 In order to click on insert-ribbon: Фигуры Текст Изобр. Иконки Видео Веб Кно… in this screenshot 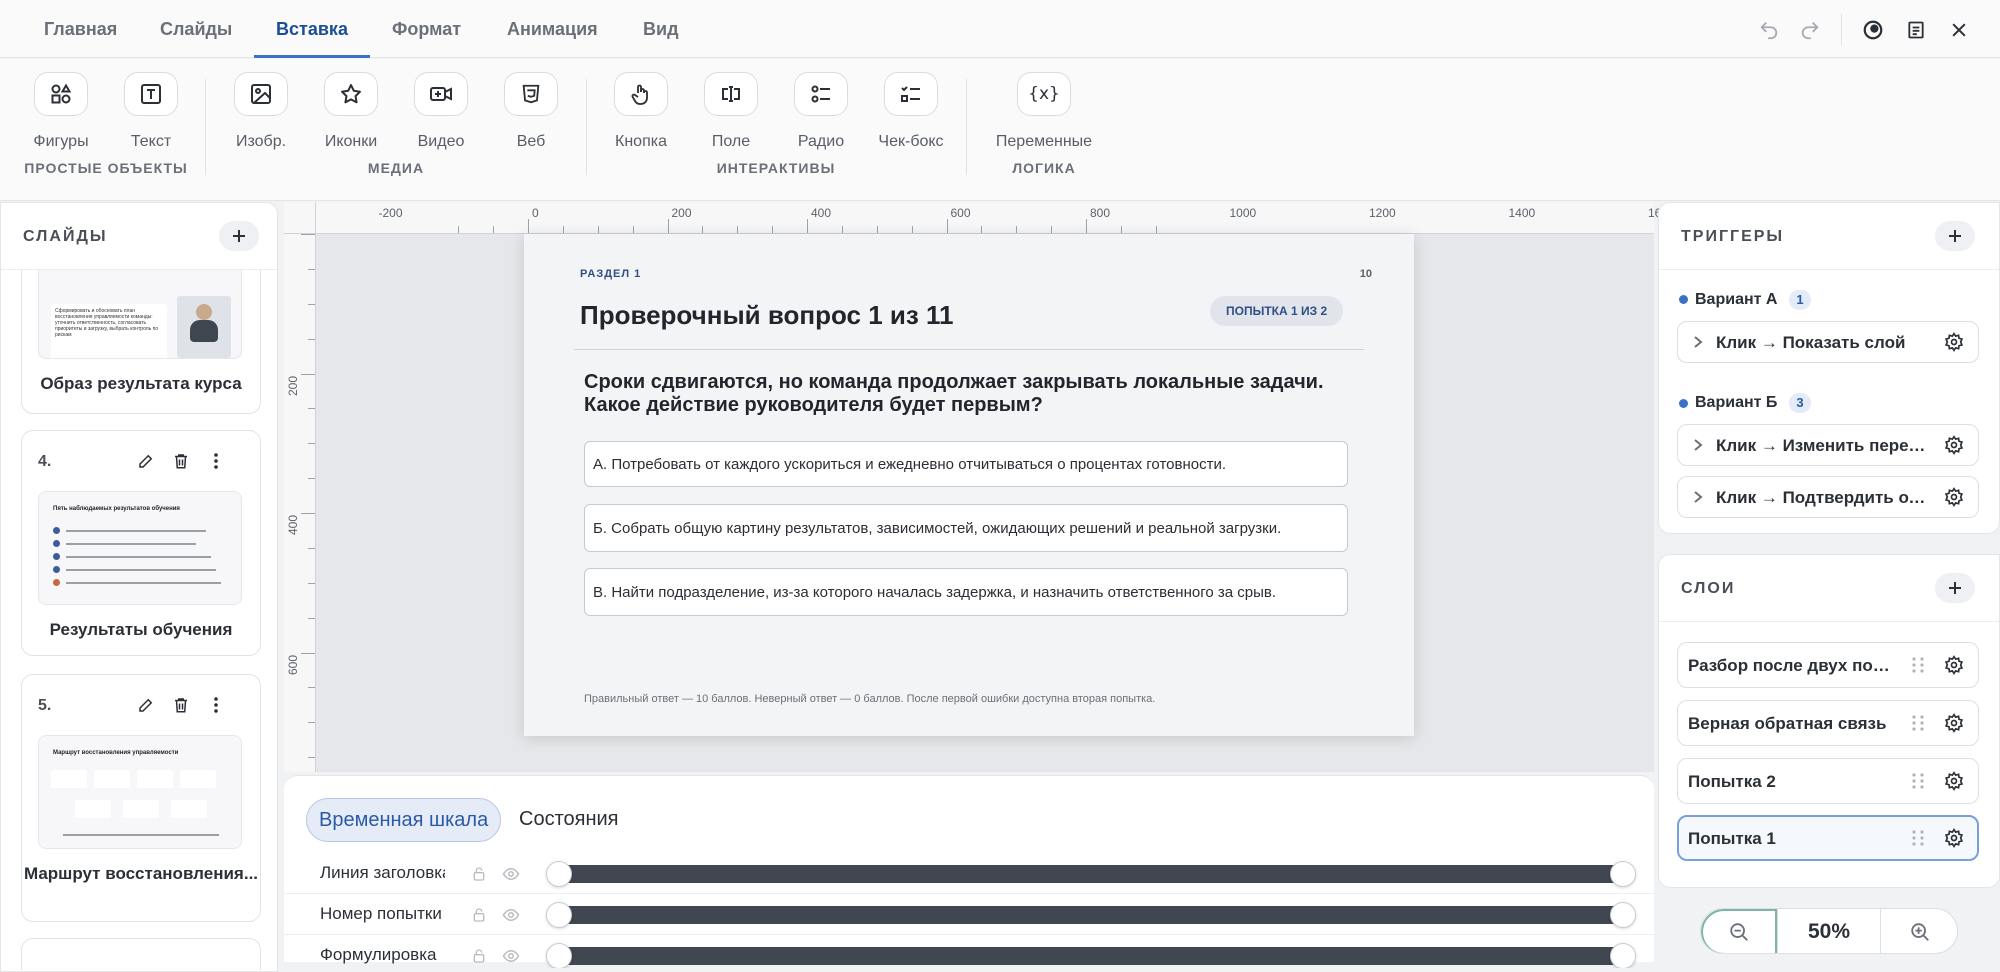, I will do `click(1000, 130)`.